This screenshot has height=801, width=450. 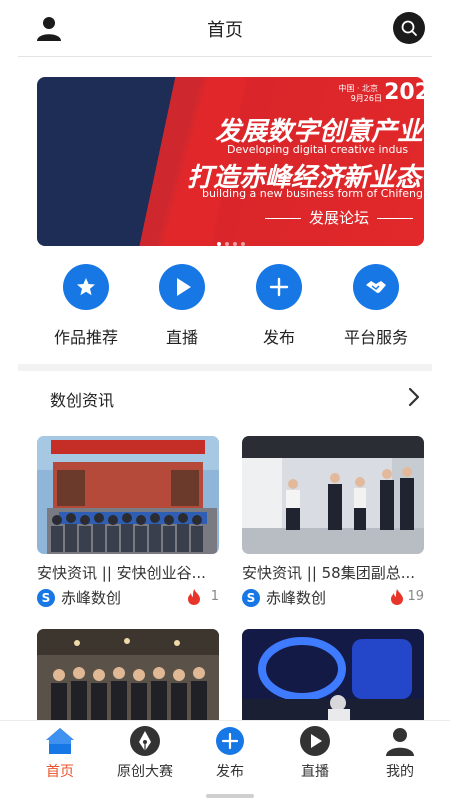 What do you see at coordinates (128, 598) in the screenshot?
I see `news-card-meta: S 赤峰数创 1` at bounding box center [128, 598].